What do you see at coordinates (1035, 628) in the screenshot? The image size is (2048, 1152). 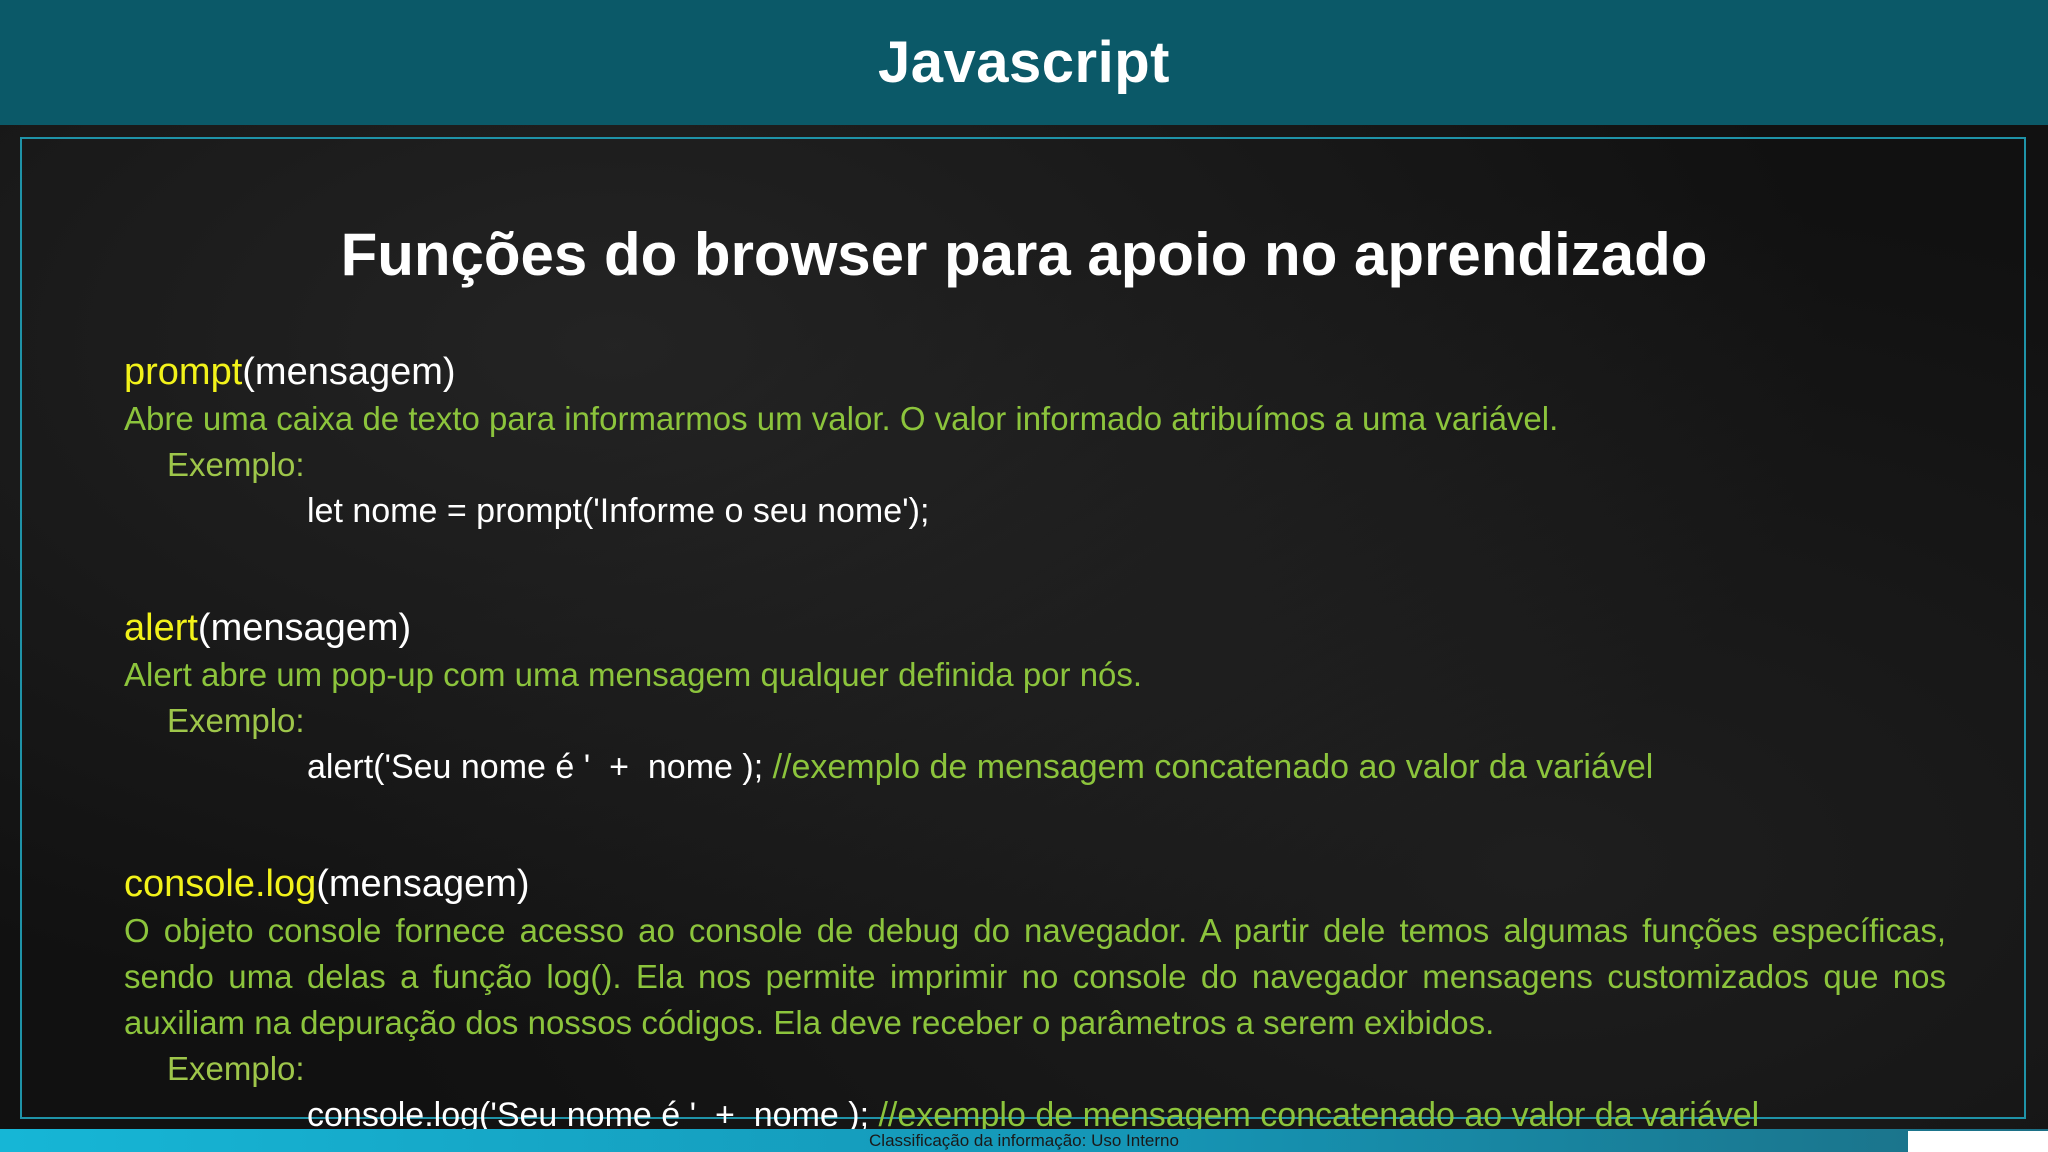 I see `function-heading: alert(mensagem)` at bounding box center [1035, 628].